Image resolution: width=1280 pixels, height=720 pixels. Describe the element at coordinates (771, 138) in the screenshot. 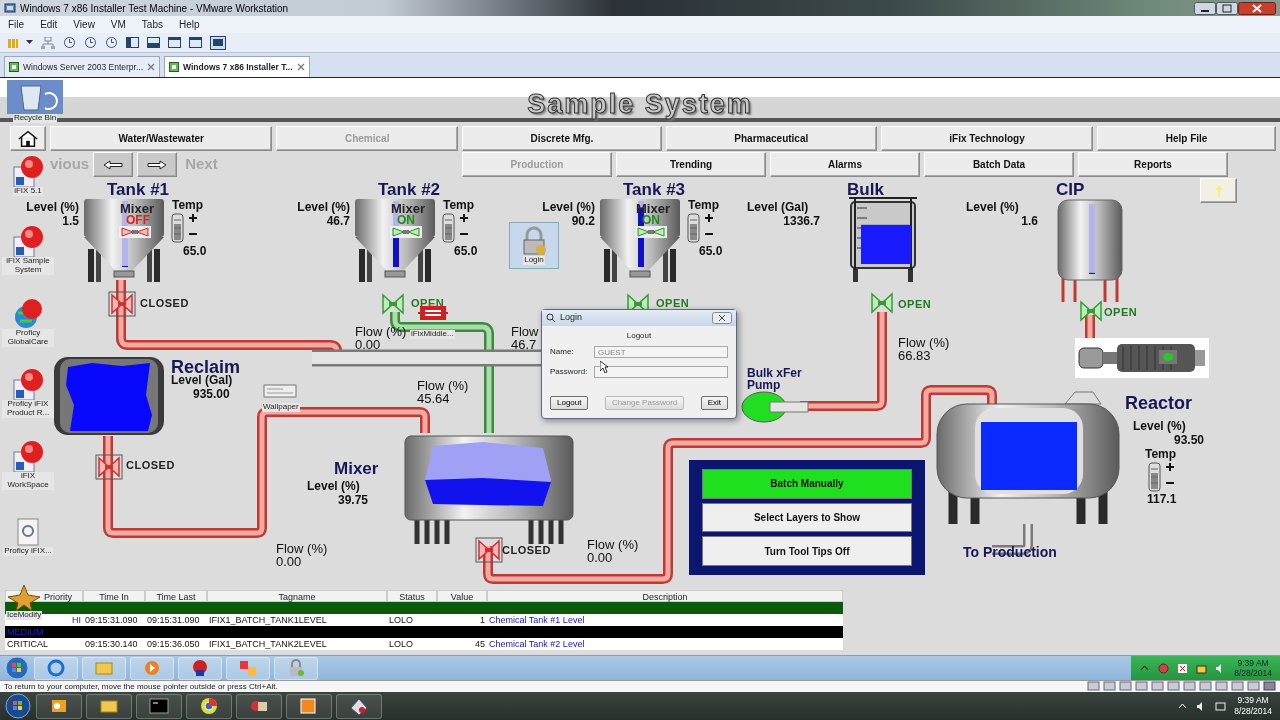

I see `nav-button: Pharmaceutical` at that location.